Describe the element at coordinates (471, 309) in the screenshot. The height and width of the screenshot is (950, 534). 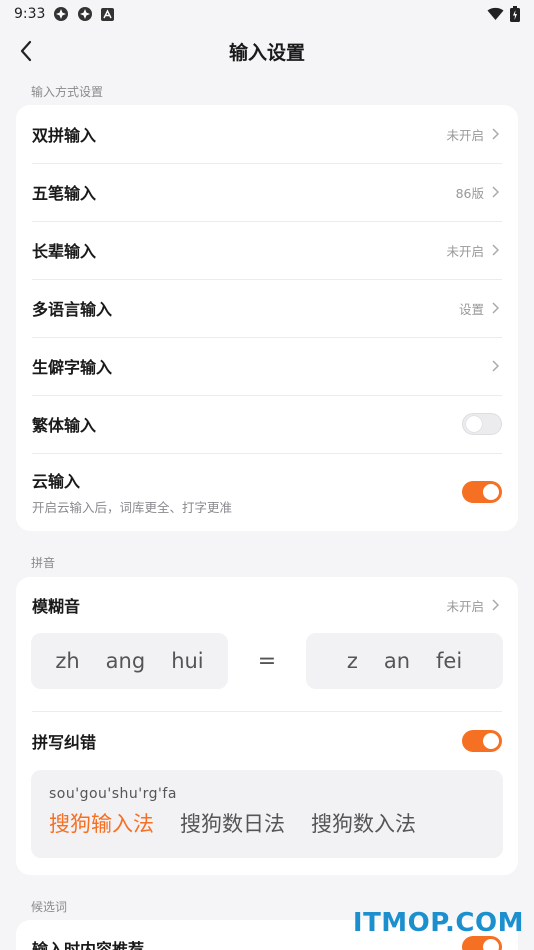
I see `row-value: 设置` at that location.